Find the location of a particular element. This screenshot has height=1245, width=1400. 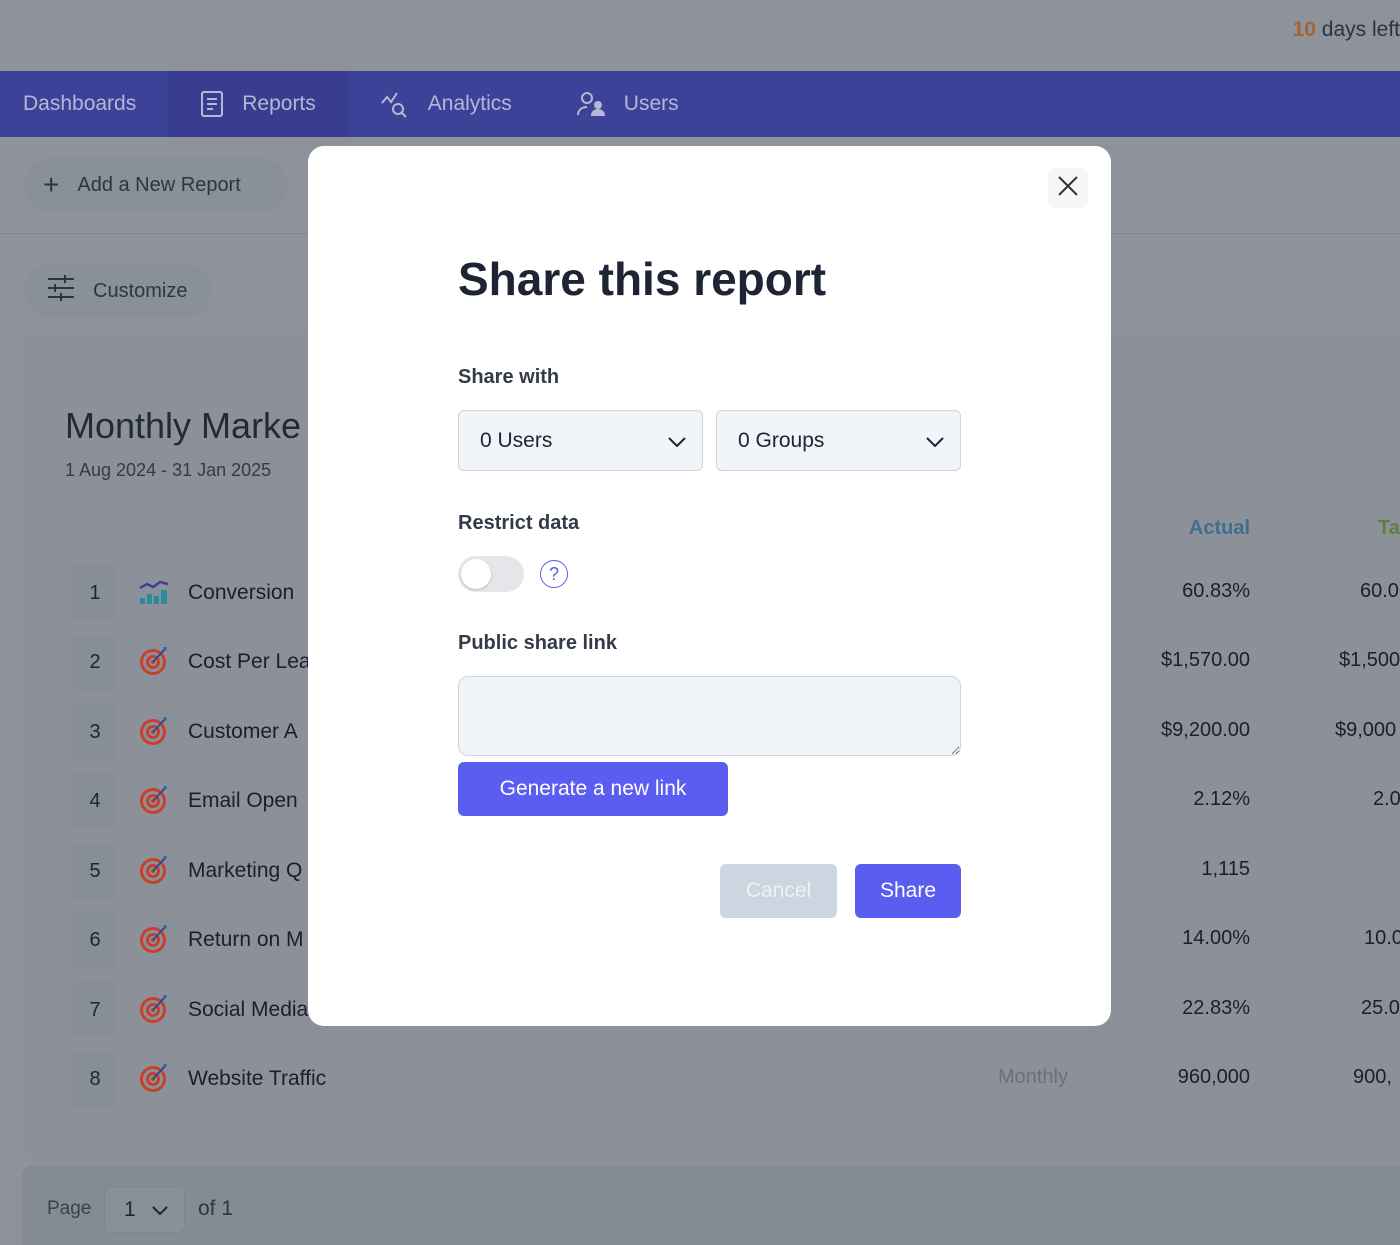

row-target: 10.0 is located at coordinates (1382, 938).